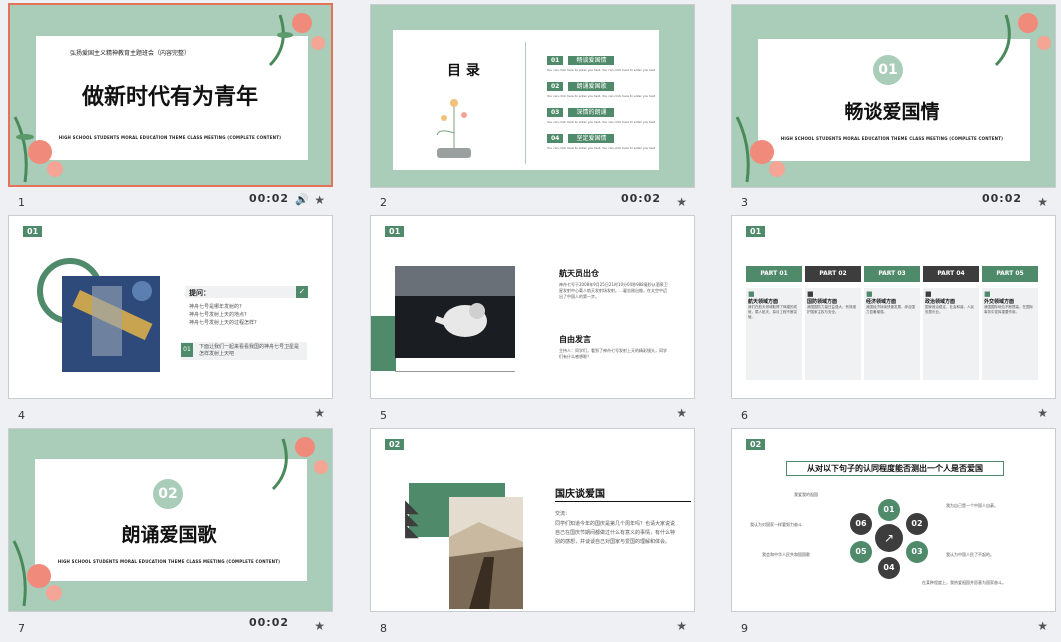  What do you see at coordinates (806, 494) in the screenshot?
I see `statement-left: 我爱我的祖国` at bounding box center [806, 494].